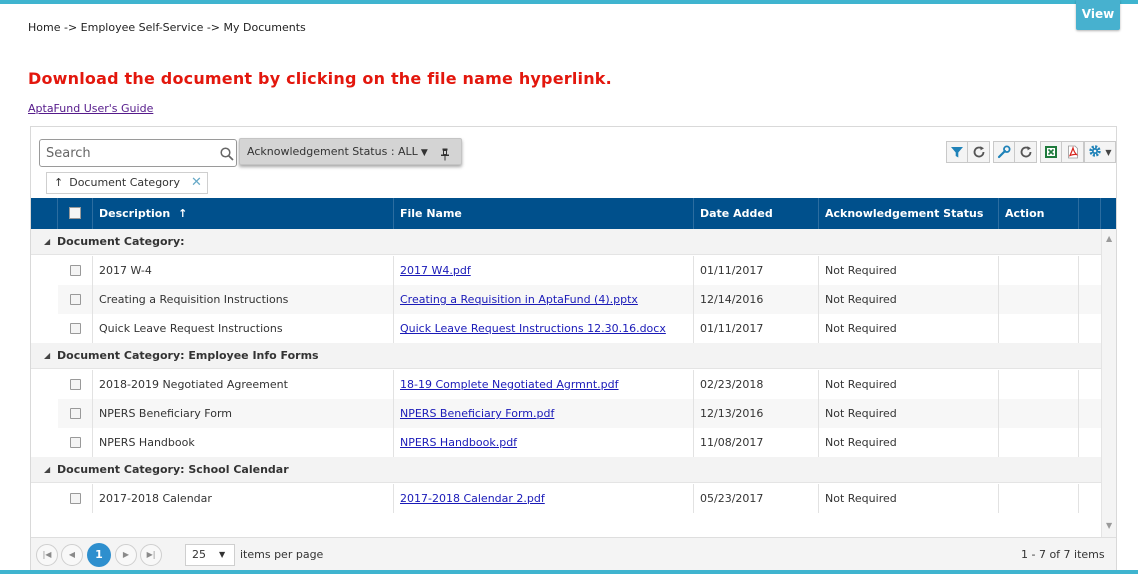 The height and width of the screenshot is (574, 1138). What do you see at coordinates (1051, 152) in the screenshot?
I see `excel-icon` at bounding box center [1051, 152].